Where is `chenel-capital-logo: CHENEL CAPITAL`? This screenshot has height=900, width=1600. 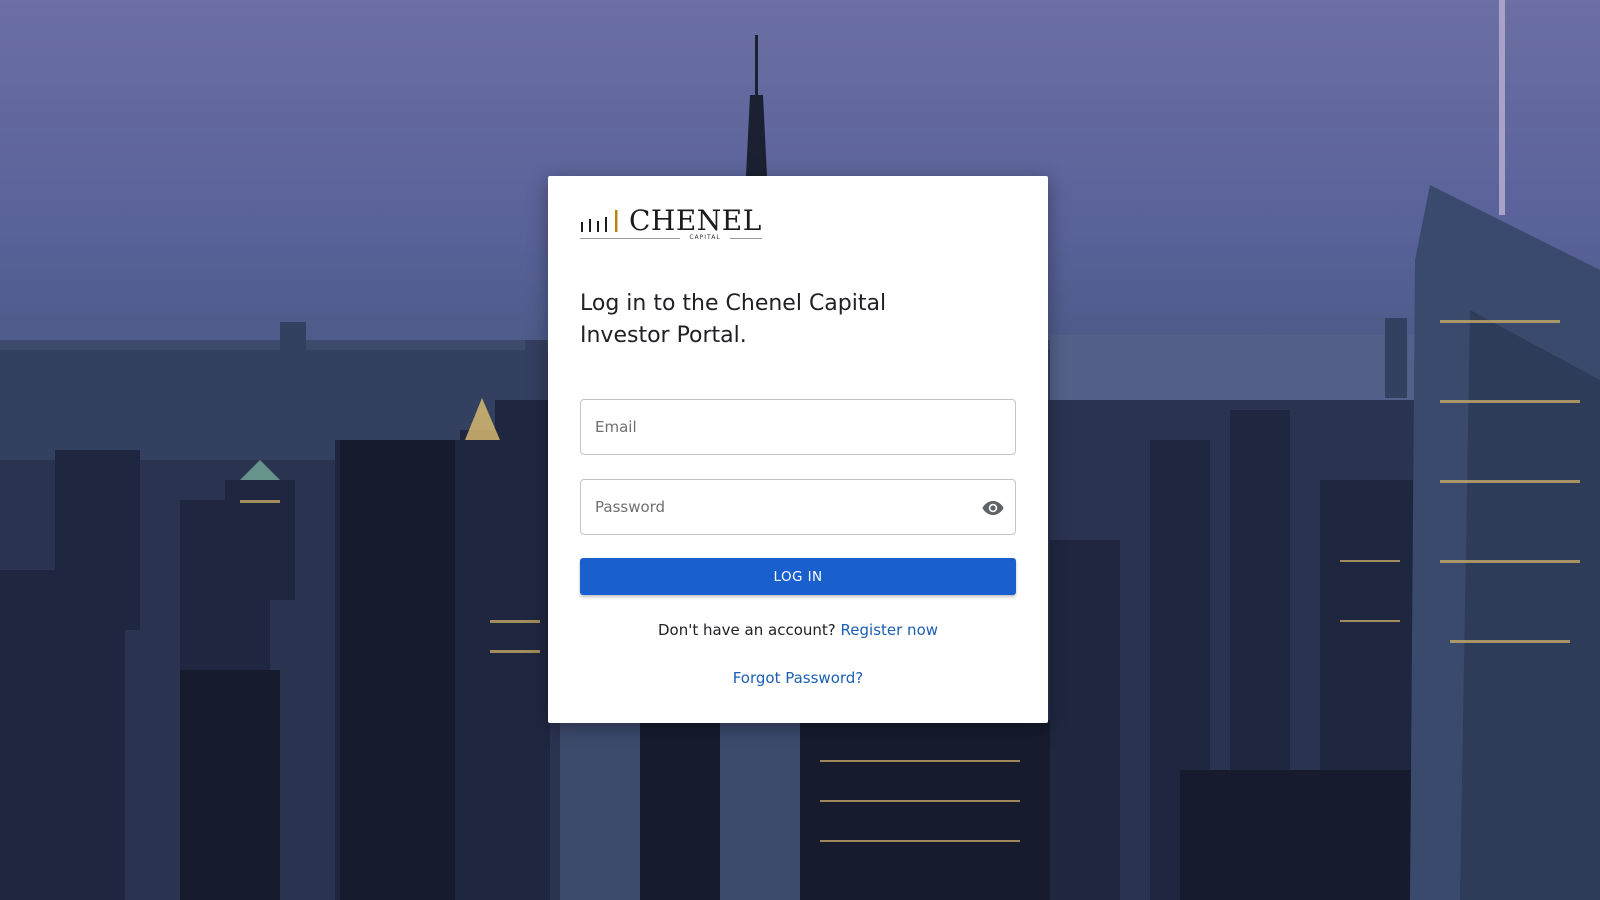
chenel-capital-logo: CHENEL CAPITAL is located at coordinates (671, 224).